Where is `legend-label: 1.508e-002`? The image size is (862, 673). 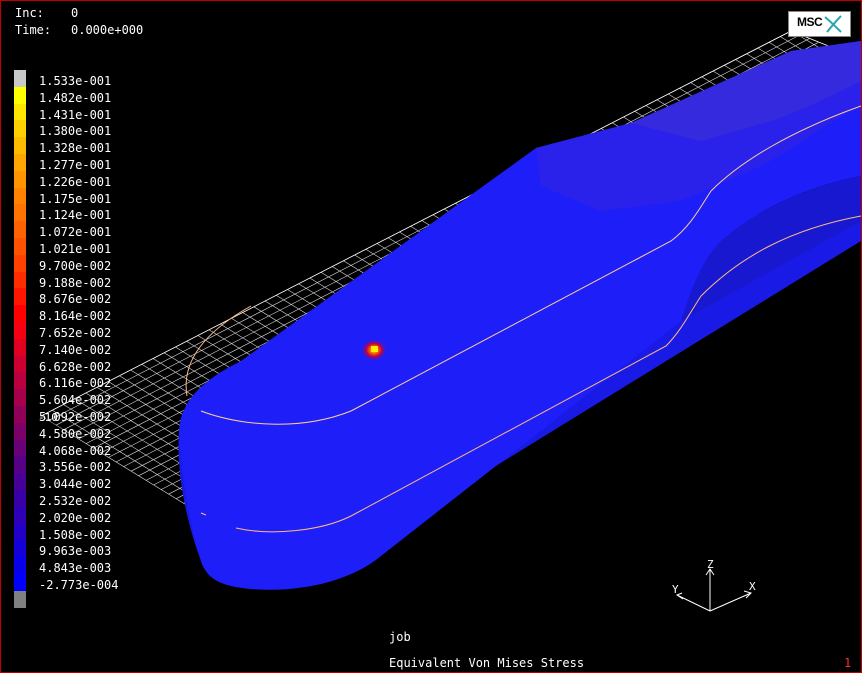
legend-label: 1.508e-002 is located at coordinates (75, 534).